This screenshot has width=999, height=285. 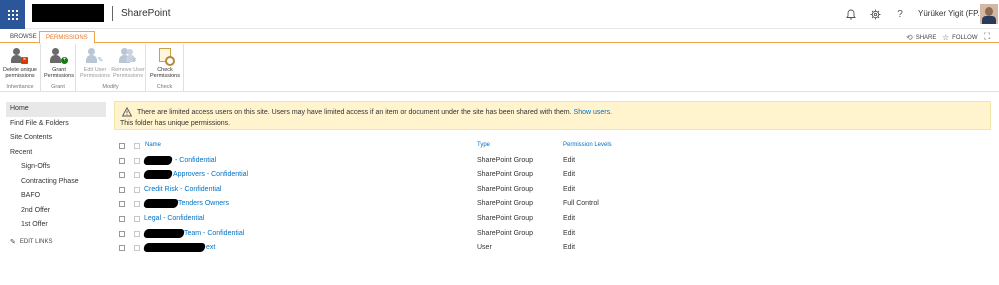 I want to click on nav-item-1st-offer: 1st Offer, so click(x=56, y=225).